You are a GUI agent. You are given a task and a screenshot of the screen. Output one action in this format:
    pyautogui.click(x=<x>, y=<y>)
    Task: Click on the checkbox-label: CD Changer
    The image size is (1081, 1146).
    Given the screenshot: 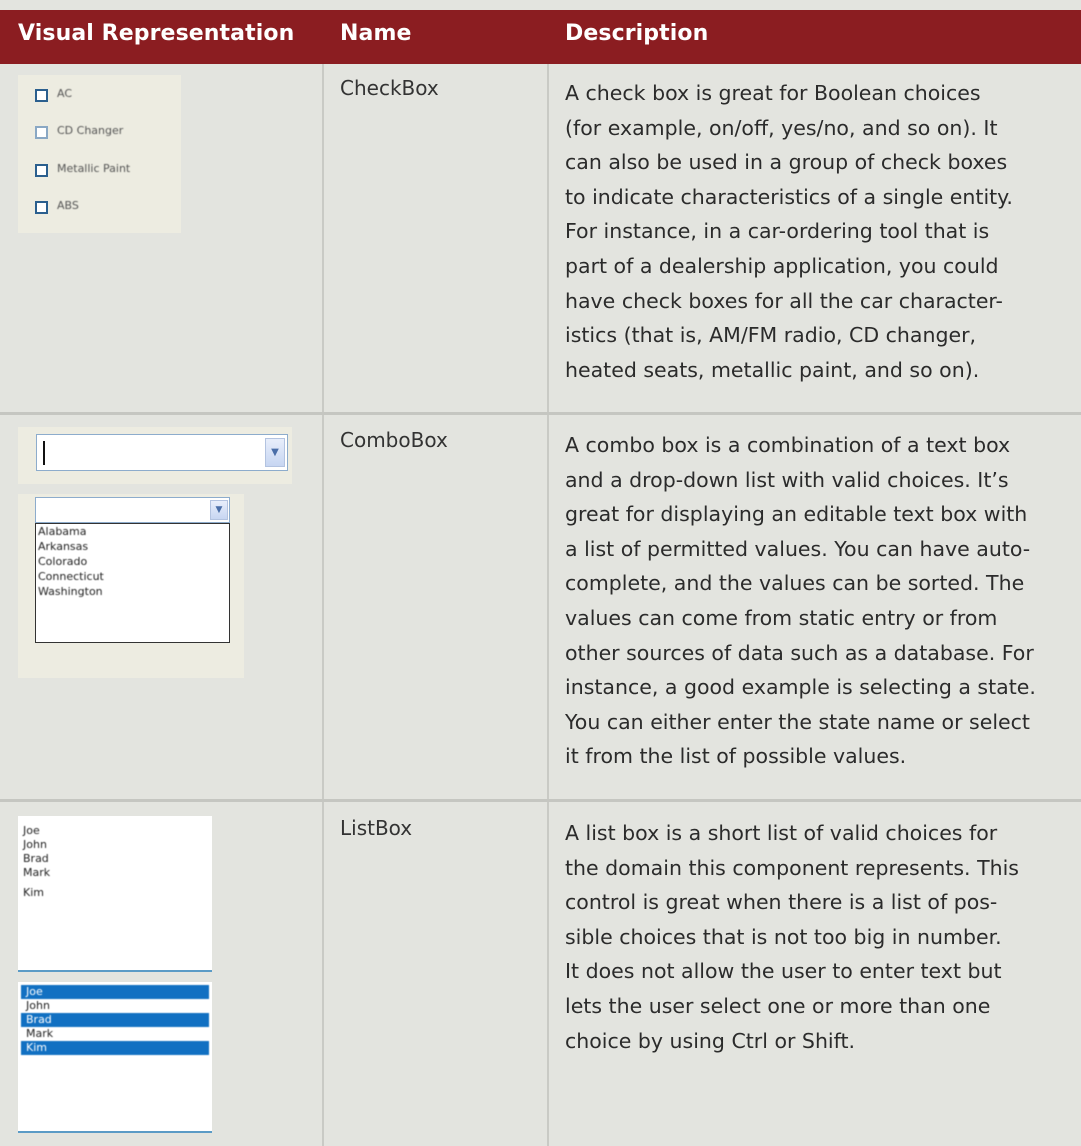 What is the action you would take?
    pyautogui.click(x=90, y=130)
    